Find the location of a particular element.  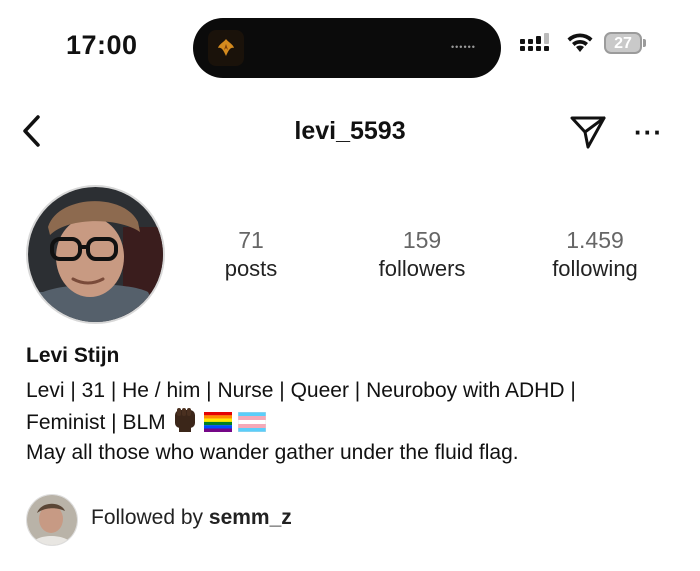

followed-by-text: Followed by semm_z is located at coordinates (191, 518).